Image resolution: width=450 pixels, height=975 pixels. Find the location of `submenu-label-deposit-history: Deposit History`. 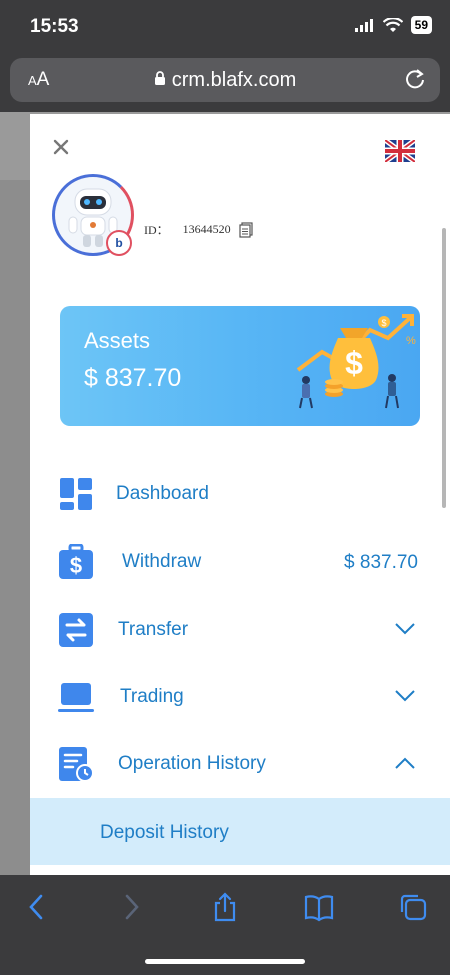

submenu-label-deposit-history: Deposit History is located at coordinates (164, 832).